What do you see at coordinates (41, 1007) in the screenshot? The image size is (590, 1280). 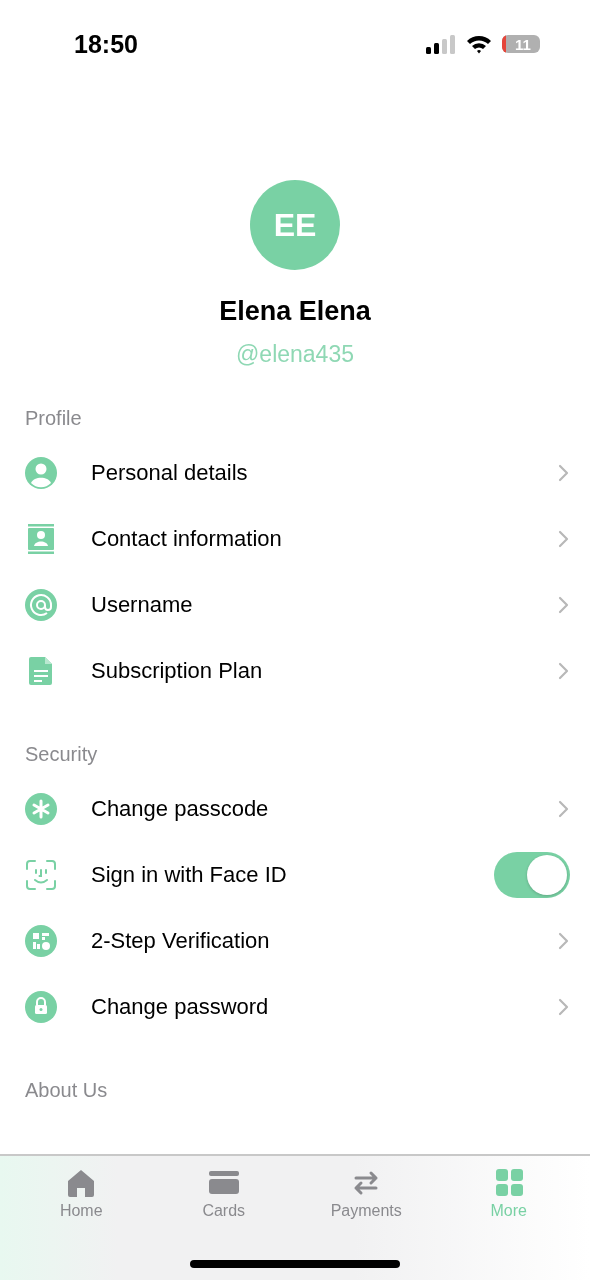 I see `lock-icon` at bounding box center [41, 1007].